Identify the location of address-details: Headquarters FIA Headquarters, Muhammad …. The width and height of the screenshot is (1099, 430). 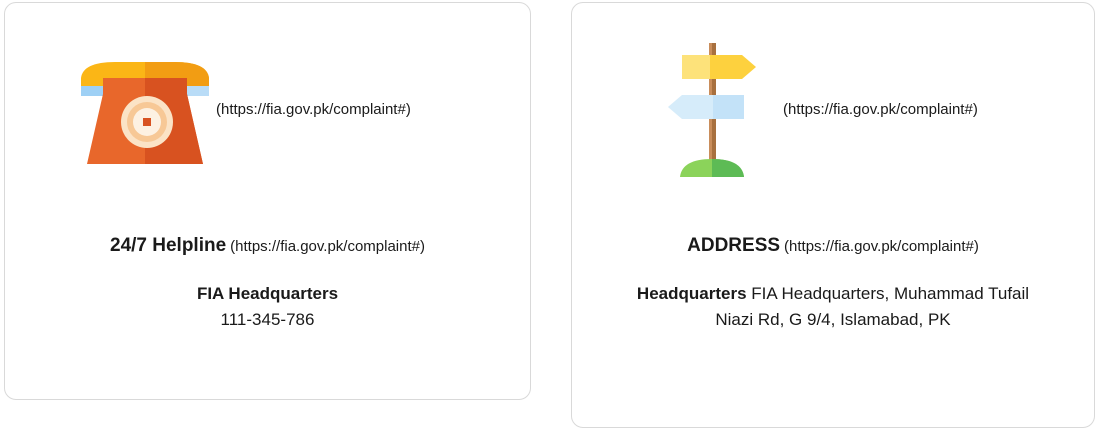
(833, 307).